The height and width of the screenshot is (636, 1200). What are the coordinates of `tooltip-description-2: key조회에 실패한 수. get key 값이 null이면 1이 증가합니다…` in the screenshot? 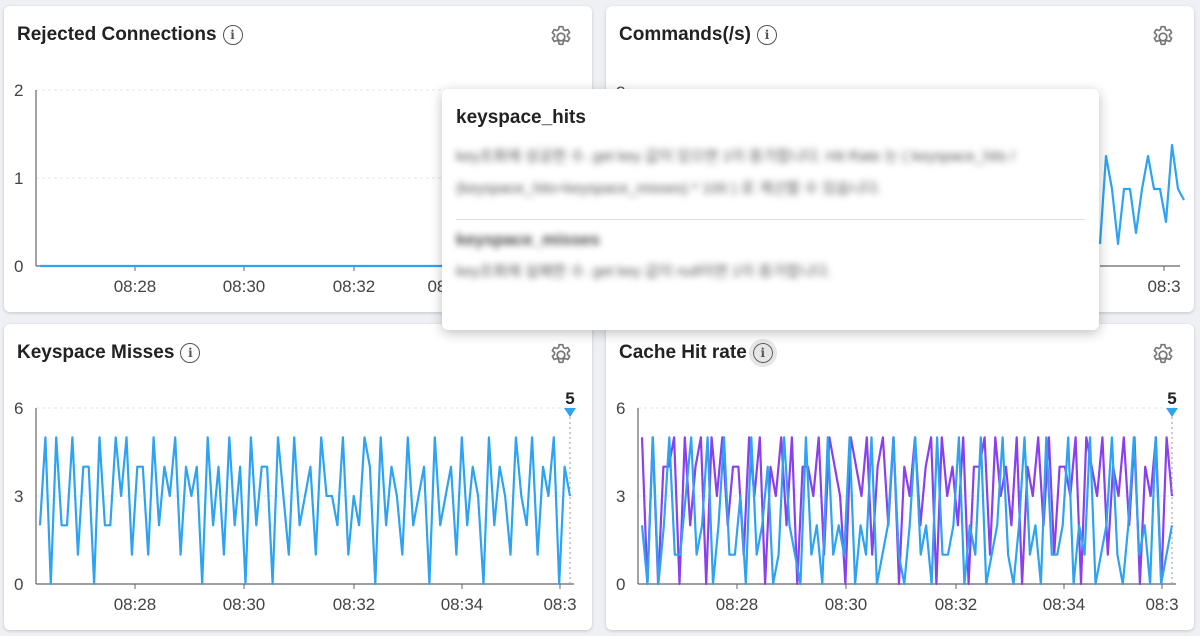 It's located at (644, 271).